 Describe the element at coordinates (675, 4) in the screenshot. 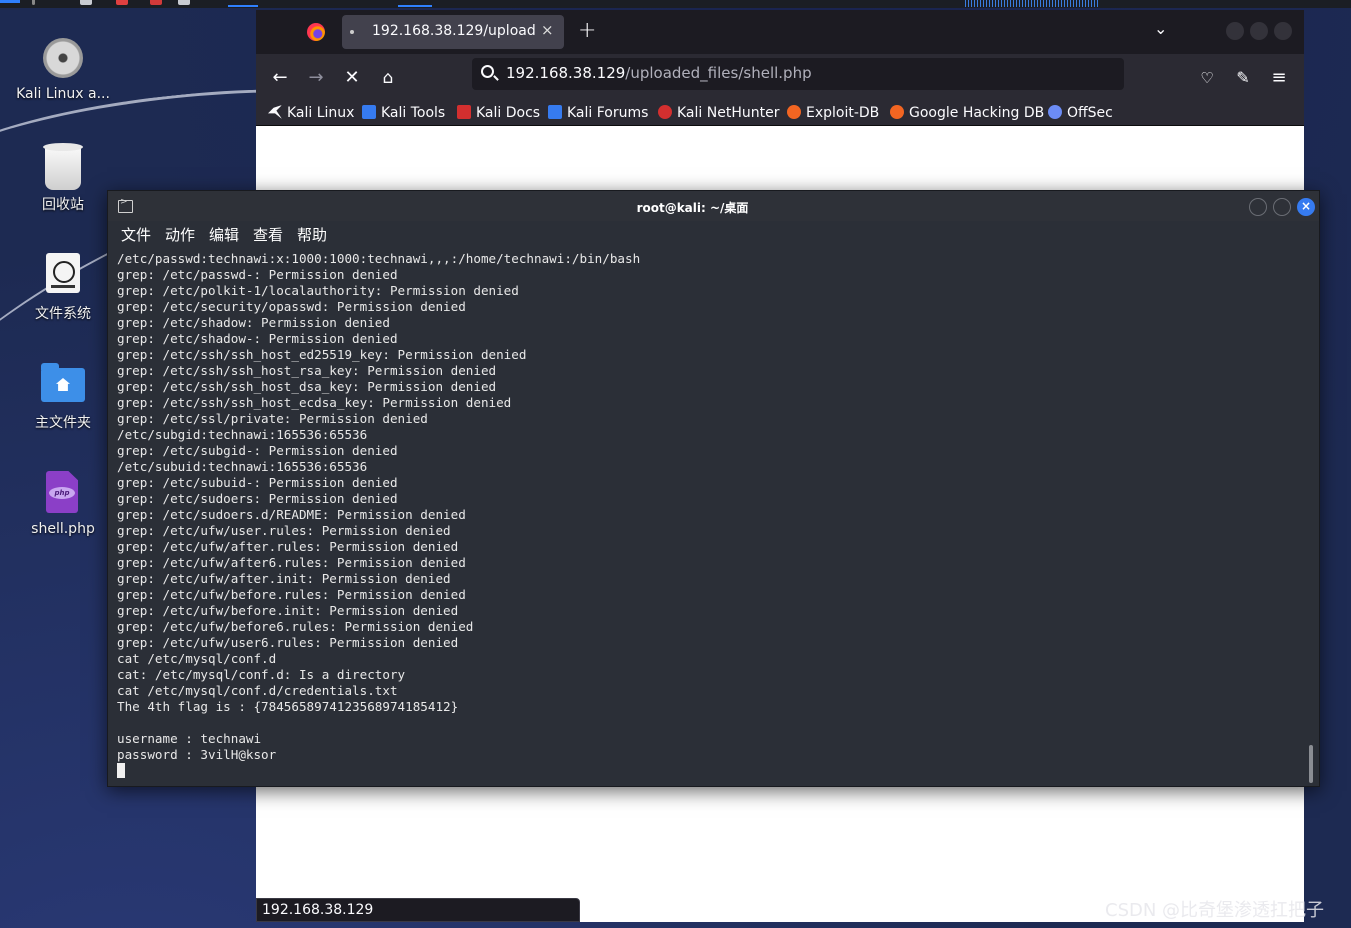

I see `top-panel` at that location.